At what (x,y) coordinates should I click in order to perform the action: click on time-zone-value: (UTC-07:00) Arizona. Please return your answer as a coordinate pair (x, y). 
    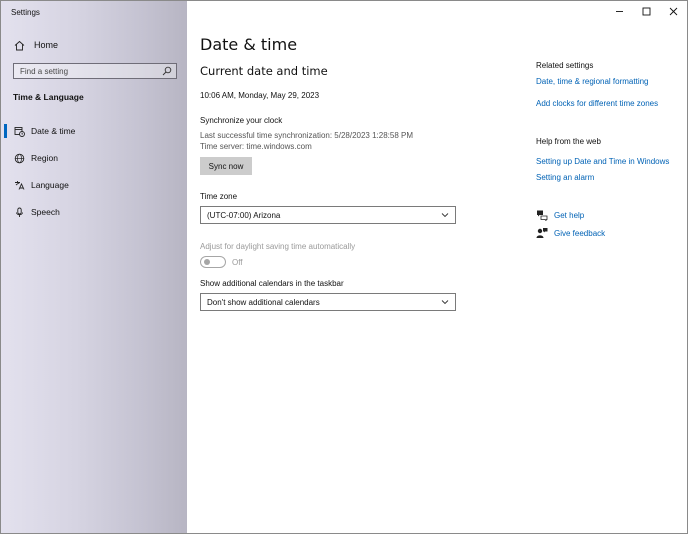
    Looking at the image, I should click on (244, 215).